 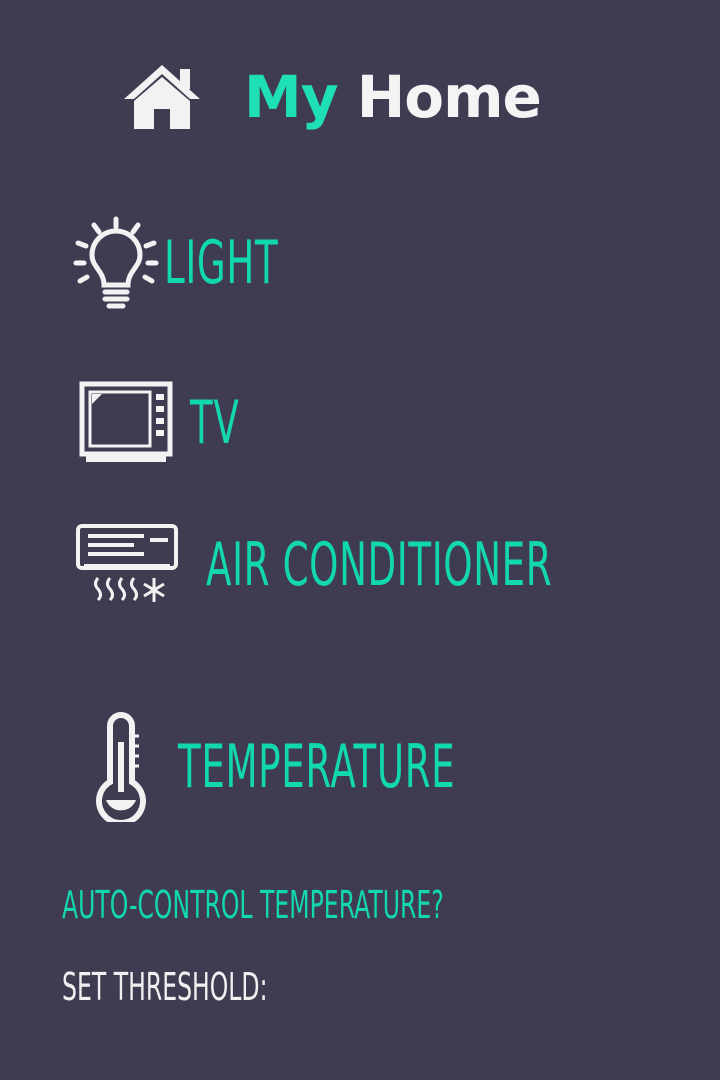 I want to click on tv-icon, so click(x=126, y=421).